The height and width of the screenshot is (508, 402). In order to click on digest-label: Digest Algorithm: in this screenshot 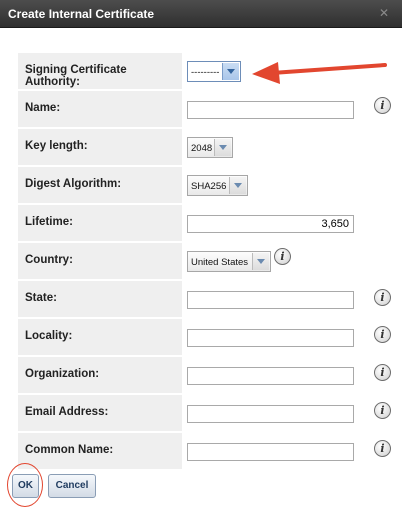, I will do `click(73, 184)`.